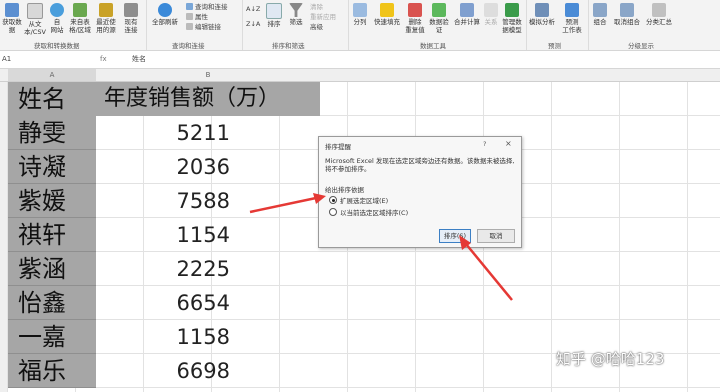 Image resolution: width=720 pixels, height=392 pixels. What do you see at coordinates (381, 247) in the screenshot?
I see `annotation-arrows` at bounding box center [381, 247].